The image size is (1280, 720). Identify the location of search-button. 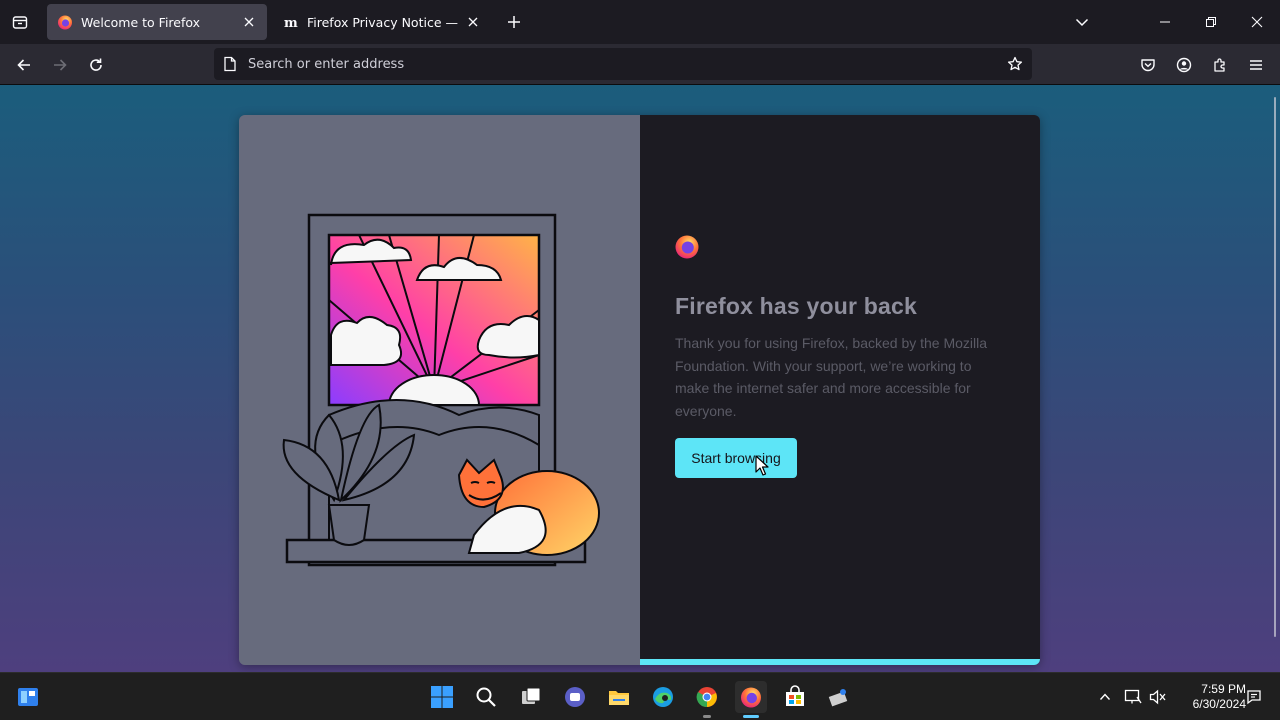
(486, 697).